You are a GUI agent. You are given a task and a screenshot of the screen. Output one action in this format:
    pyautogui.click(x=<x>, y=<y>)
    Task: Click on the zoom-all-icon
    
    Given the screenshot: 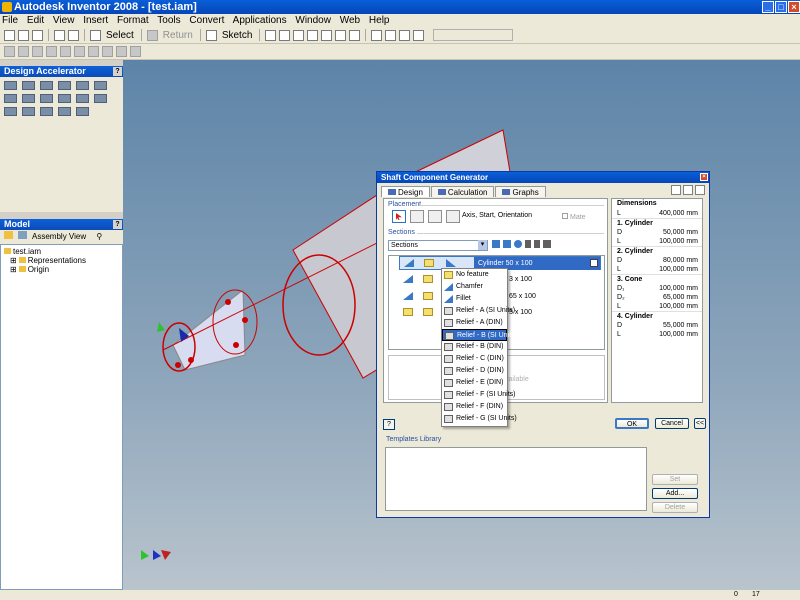 What is the action you would take?
    pyautogui.click(x=271, y=35)
    